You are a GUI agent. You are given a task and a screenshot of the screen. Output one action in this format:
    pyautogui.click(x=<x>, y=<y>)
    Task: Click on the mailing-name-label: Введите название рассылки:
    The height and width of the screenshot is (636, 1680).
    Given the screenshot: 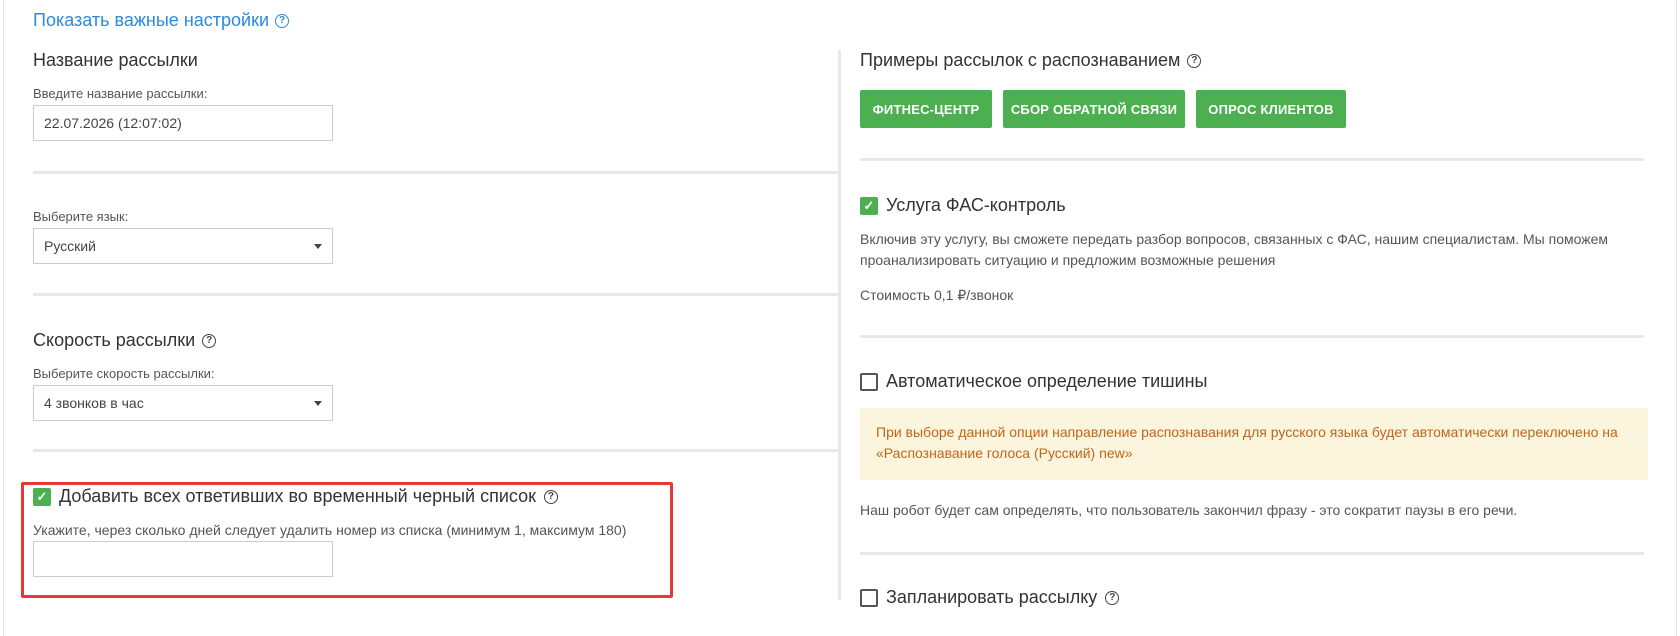 What is the action you would take?
    pyautogui.click(x=120, y=93)
    